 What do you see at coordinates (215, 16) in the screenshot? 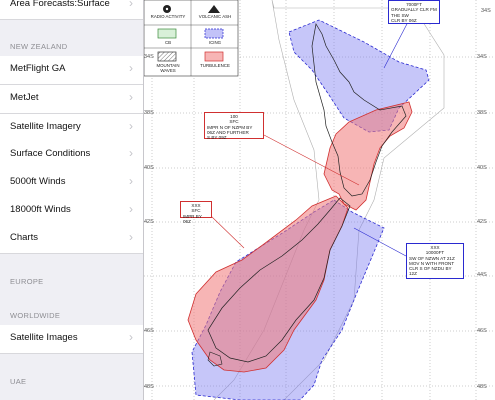
I see `legend-label-volcanic-ash: VOLCANIC ASH` at bounding box center [215, 16].